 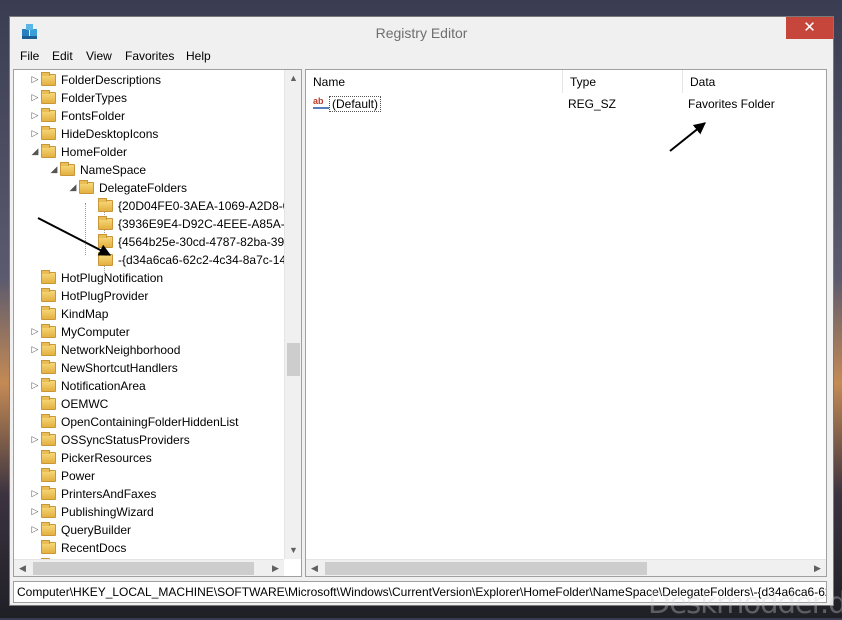 I want to click on tree-scroll-thumb, so click(x=293, y=359).